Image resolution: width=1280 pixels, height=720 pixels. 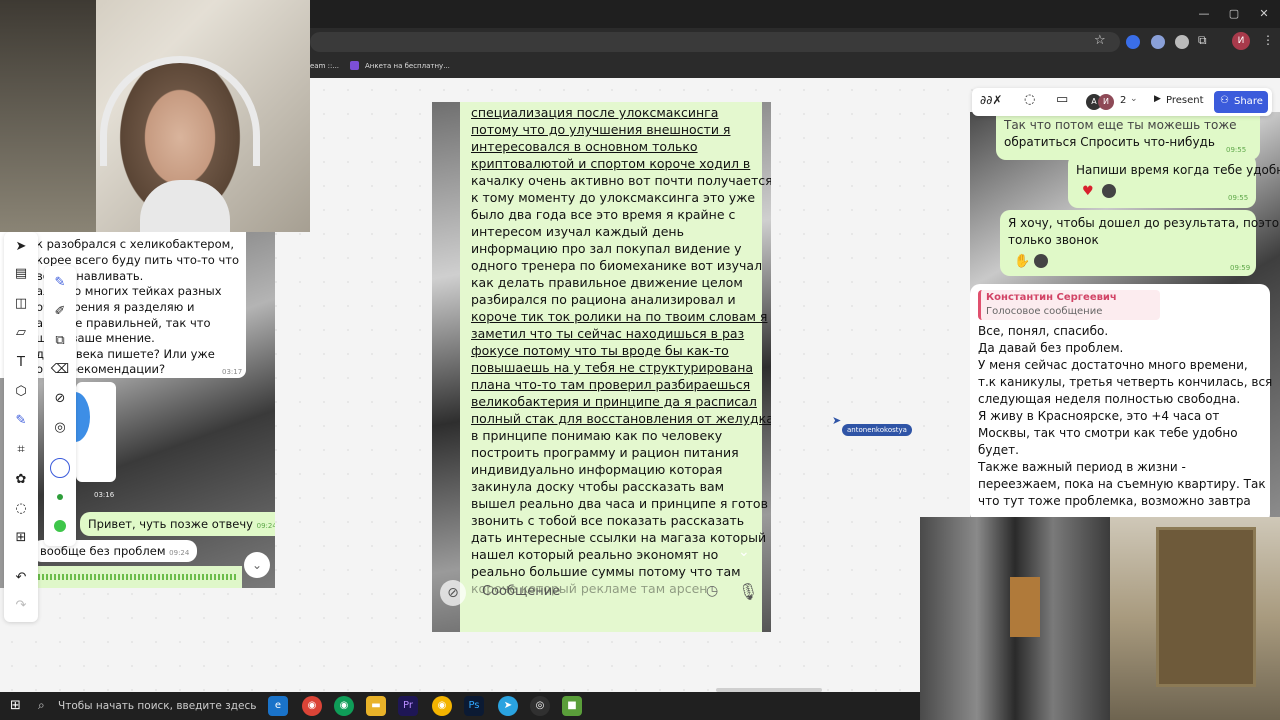 What do you see at coordinates (60, 283) in the screenshot?
I see `pen-icon: ✎` at bounding box center [60, 283].